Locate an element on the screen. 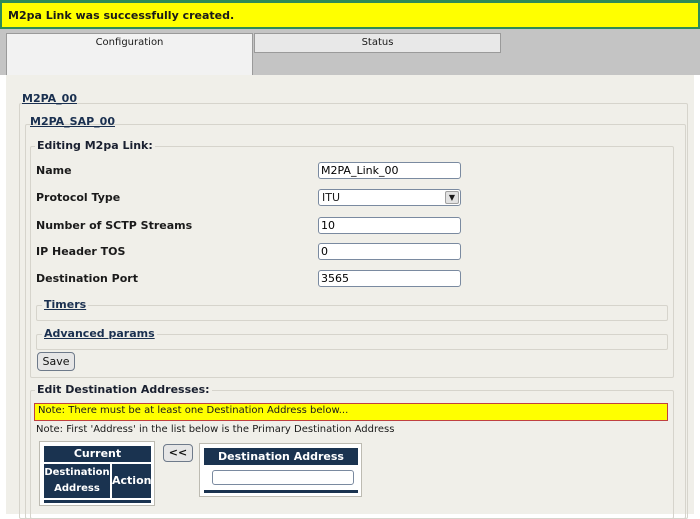 The height and width of the screenshot is (519, 700). save-button: Save is located at coordinates (56, 361).